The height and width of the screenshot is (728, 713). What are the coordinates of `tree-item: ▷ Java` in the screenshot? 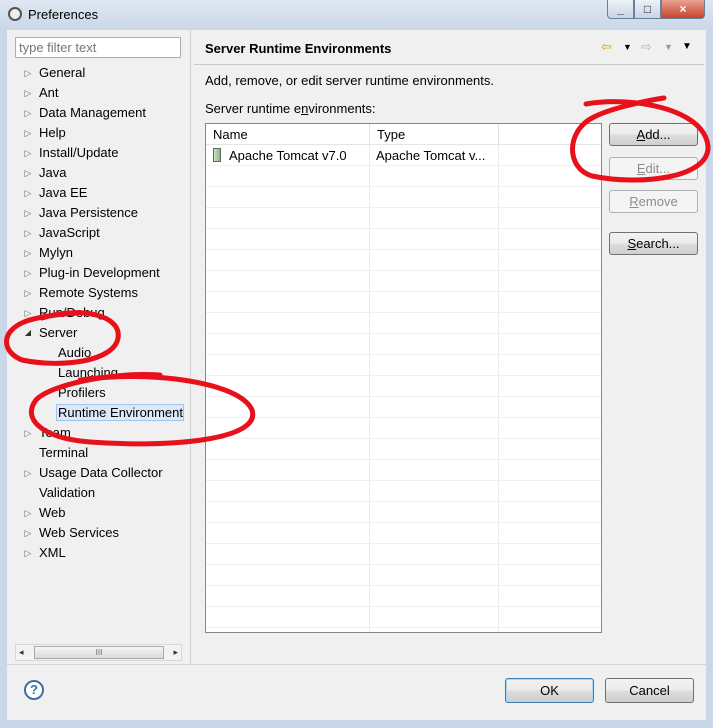 It's located at (98, 173).